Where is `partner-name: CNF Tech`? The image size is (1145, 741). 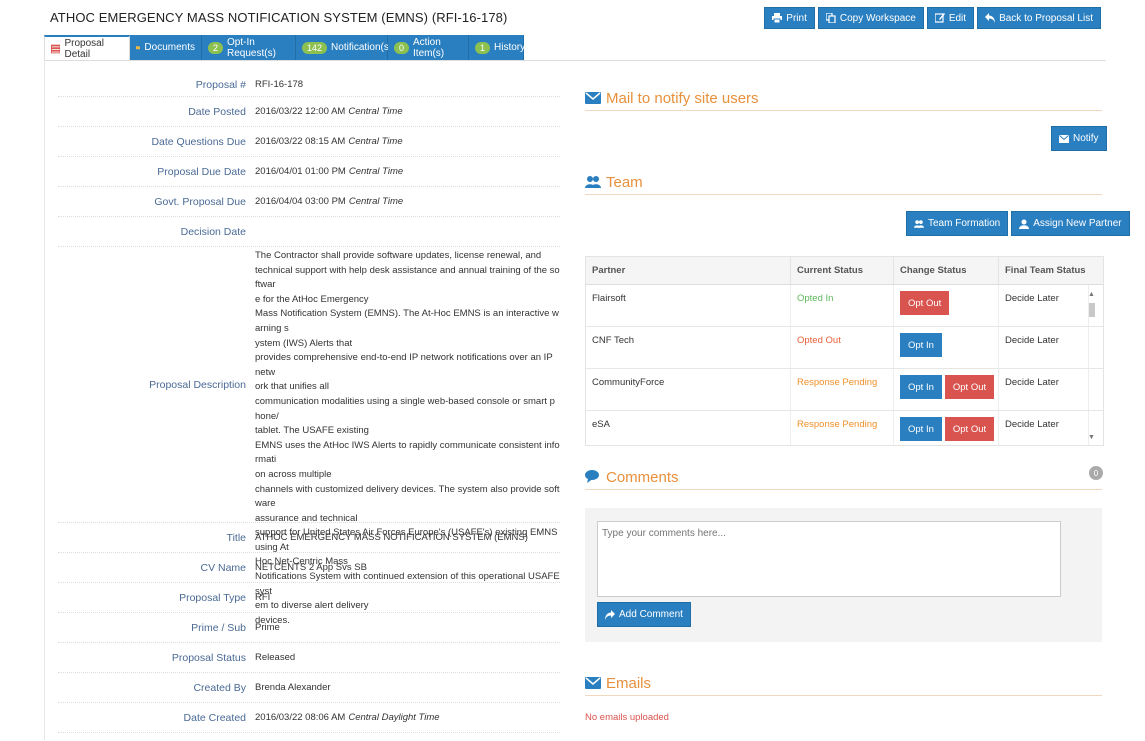 partner-name: CNF Tech is located at coordinates (688, 347).